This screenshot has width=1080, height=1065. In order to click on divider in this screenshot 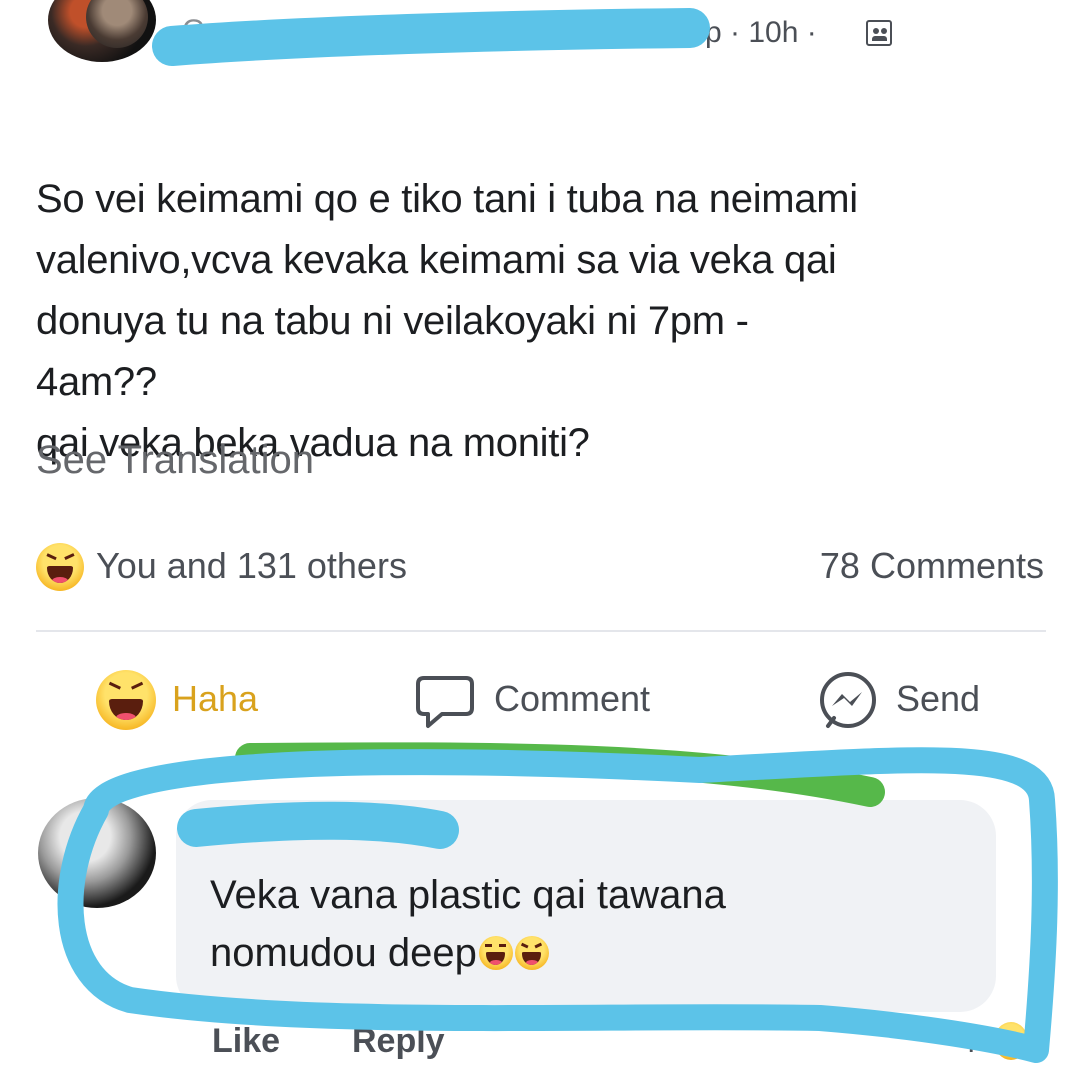, I will do `click(541, 631)`.